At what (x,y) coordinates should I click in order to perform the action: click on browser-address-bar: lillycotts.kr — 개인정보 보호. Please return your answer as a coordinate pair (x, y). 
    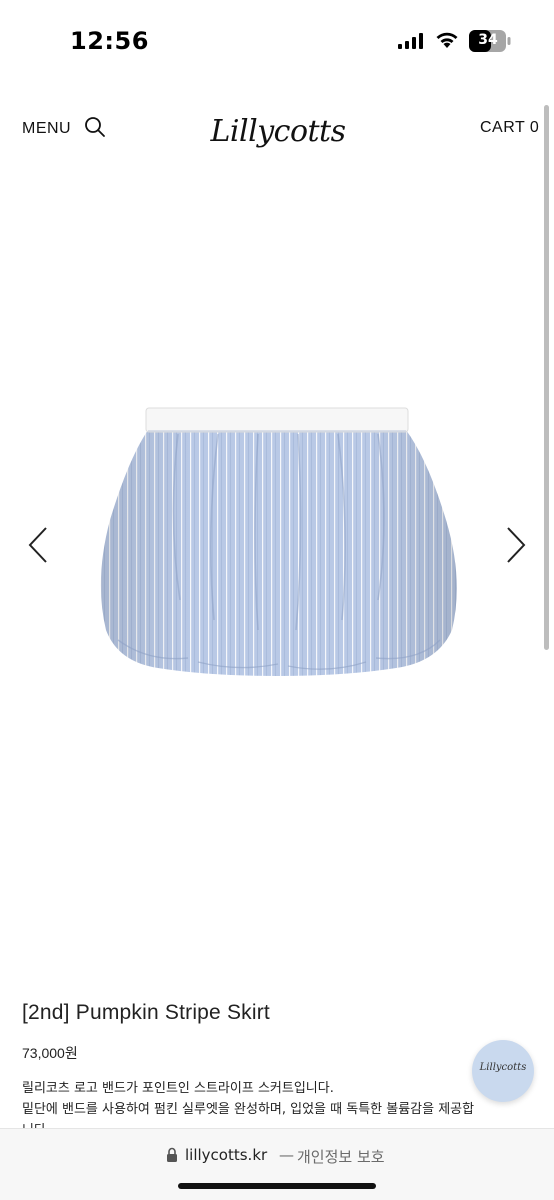
    Looking at the image, I should click on (277, 1164).